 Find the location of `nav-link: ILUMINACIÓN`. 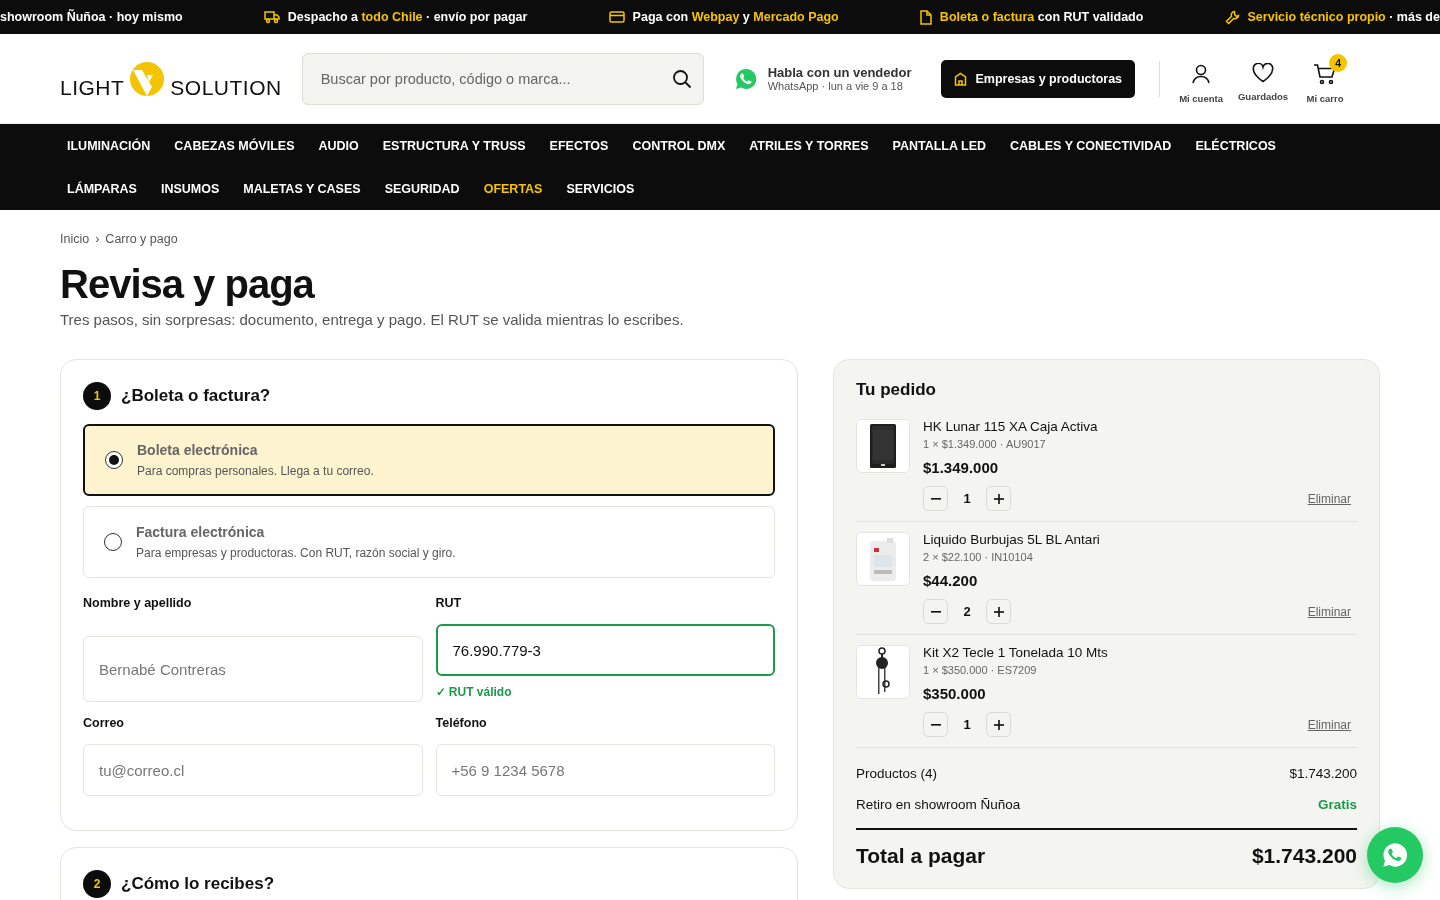

nav-link: ILUMINACIÓN is located at coordinates (109, 145).